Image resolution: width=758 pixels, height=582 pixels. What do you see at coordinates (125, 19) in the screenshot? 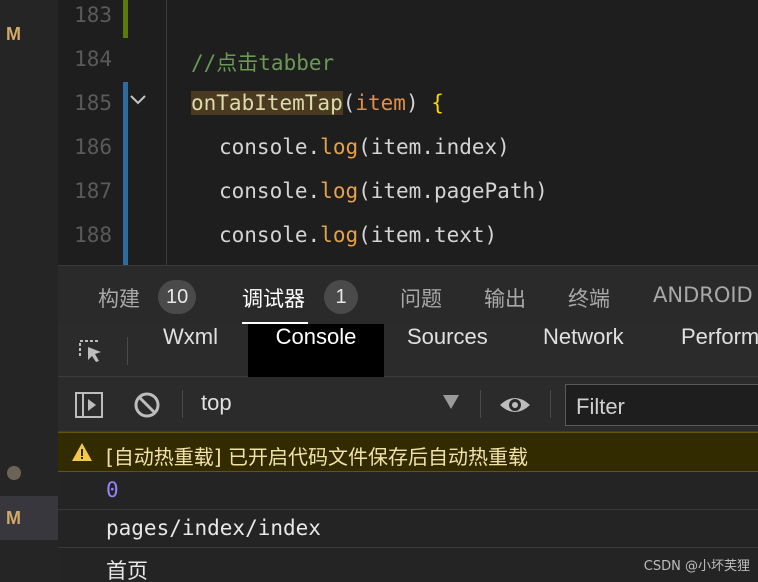
I see `git-added-bar` at bounding box center [125, 19].